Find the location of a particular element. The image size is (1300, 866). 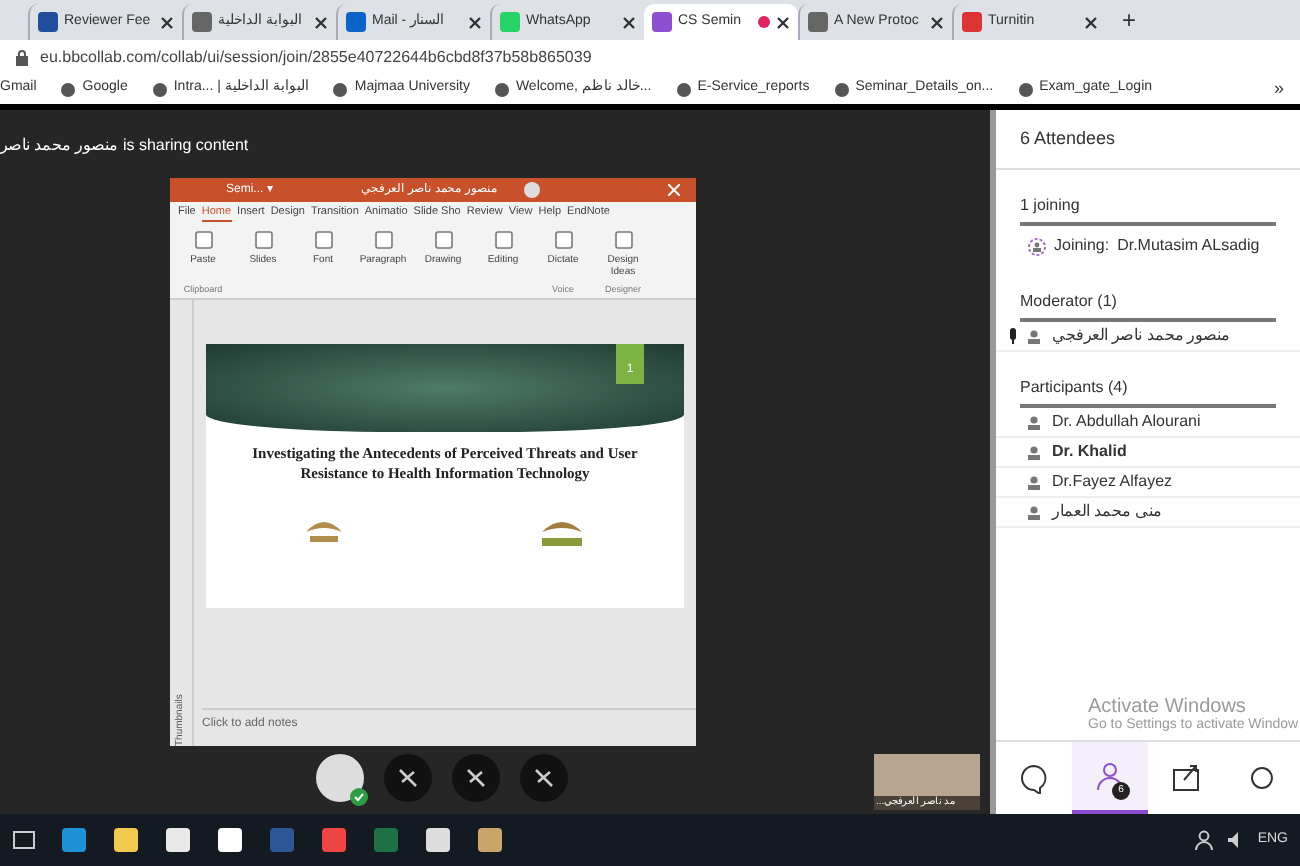

avatar-button is located at coordinates (340, 778).